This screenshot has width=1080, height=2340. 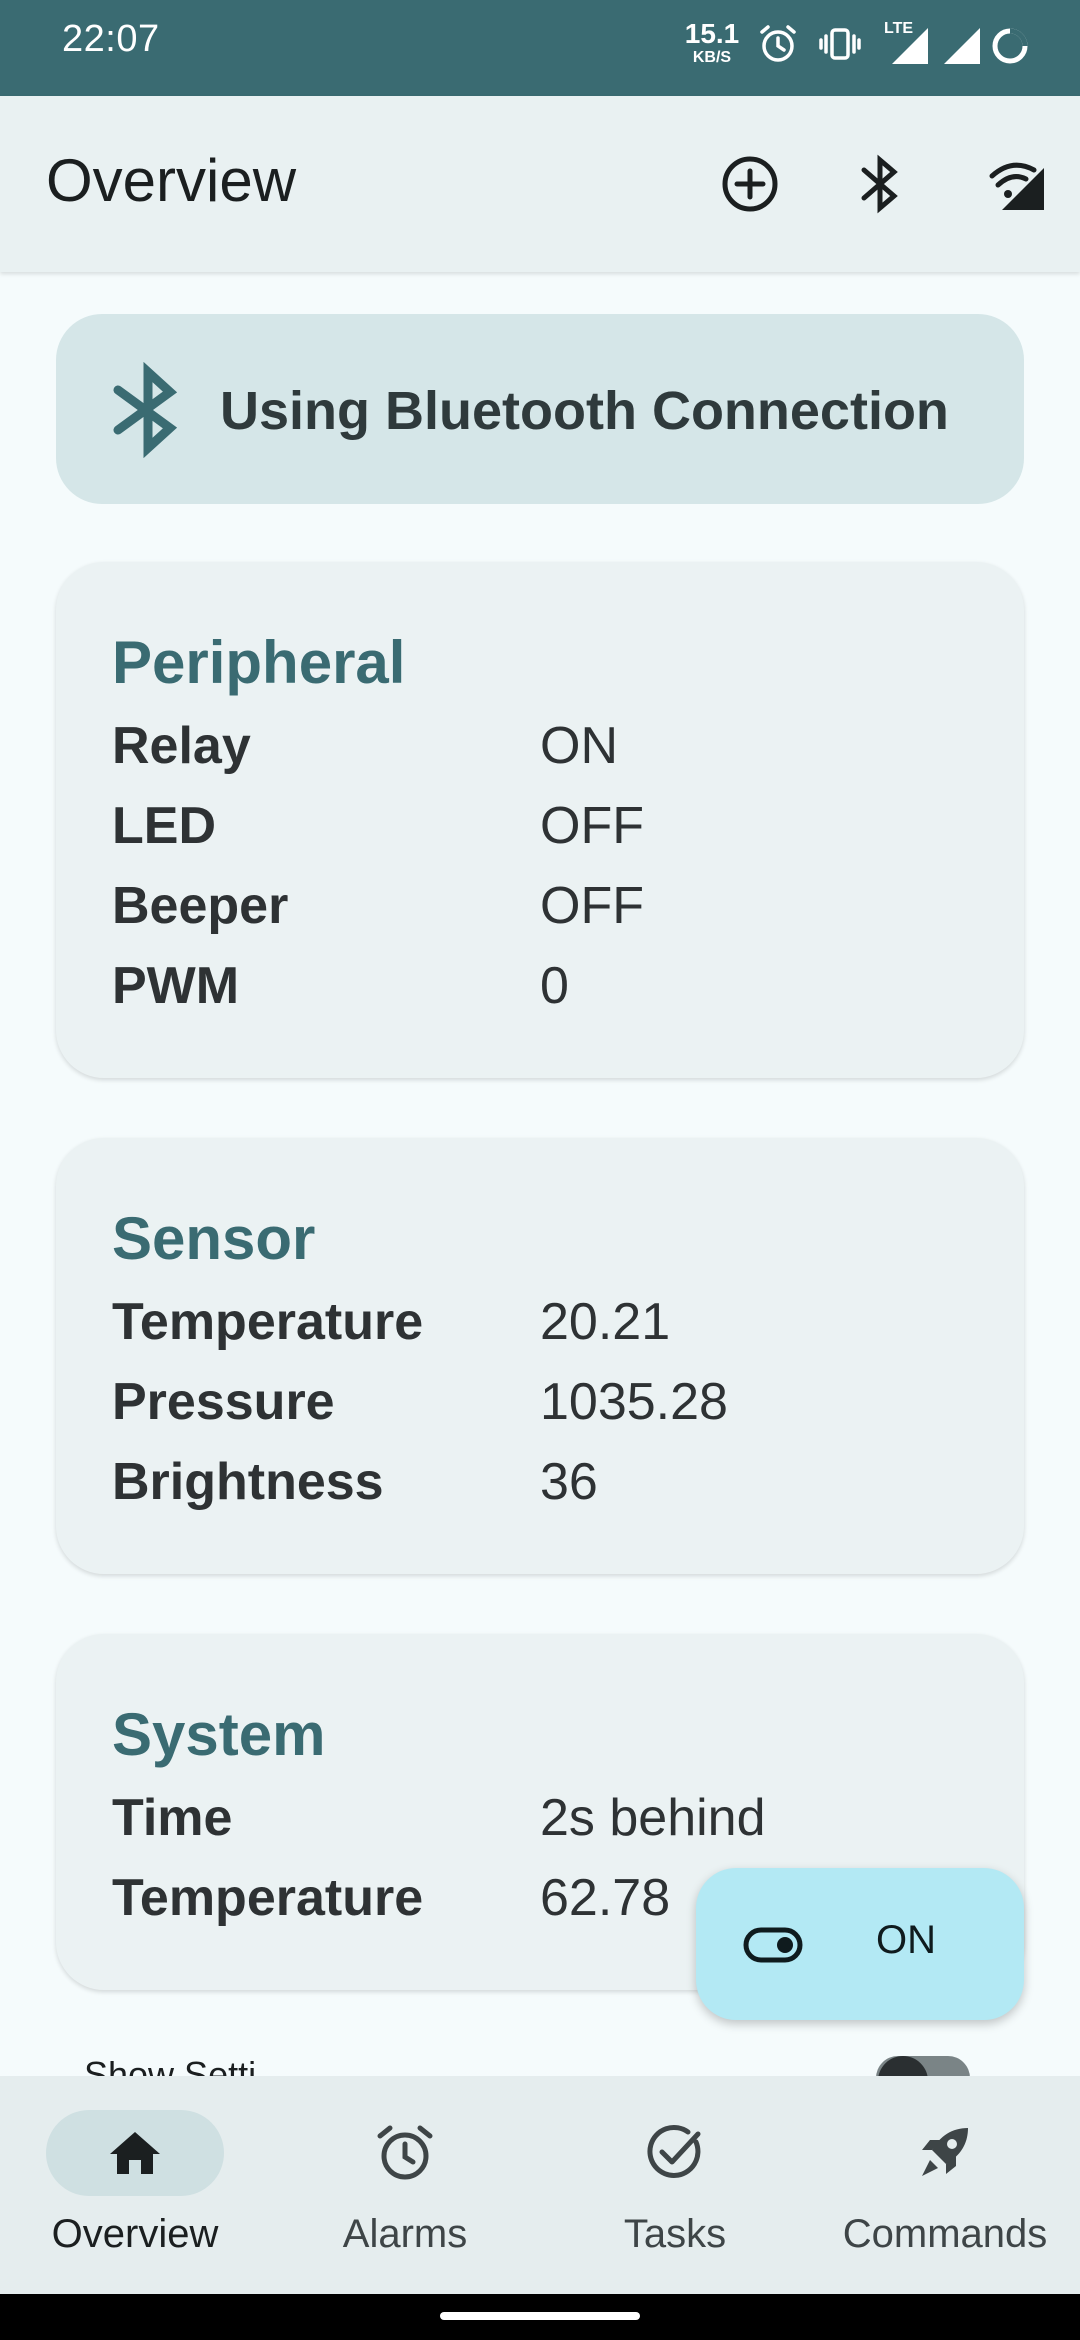 I want to click on beeper-value: OFF, so click(x=592, y=906).